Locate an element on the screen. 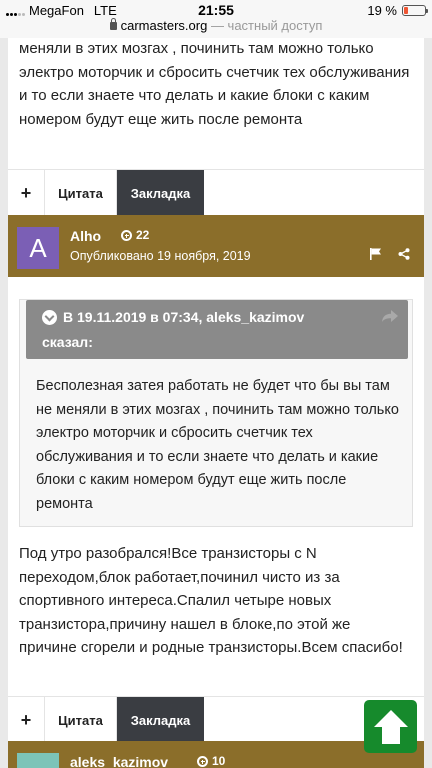  avatar is located at coordinates (38, 760).